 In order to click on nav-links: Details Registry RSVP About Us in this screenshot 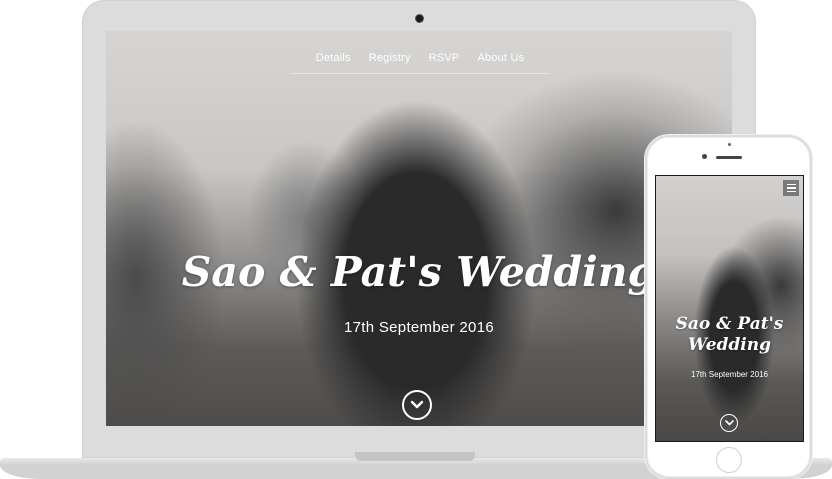, I will do `click(420, 62)`.